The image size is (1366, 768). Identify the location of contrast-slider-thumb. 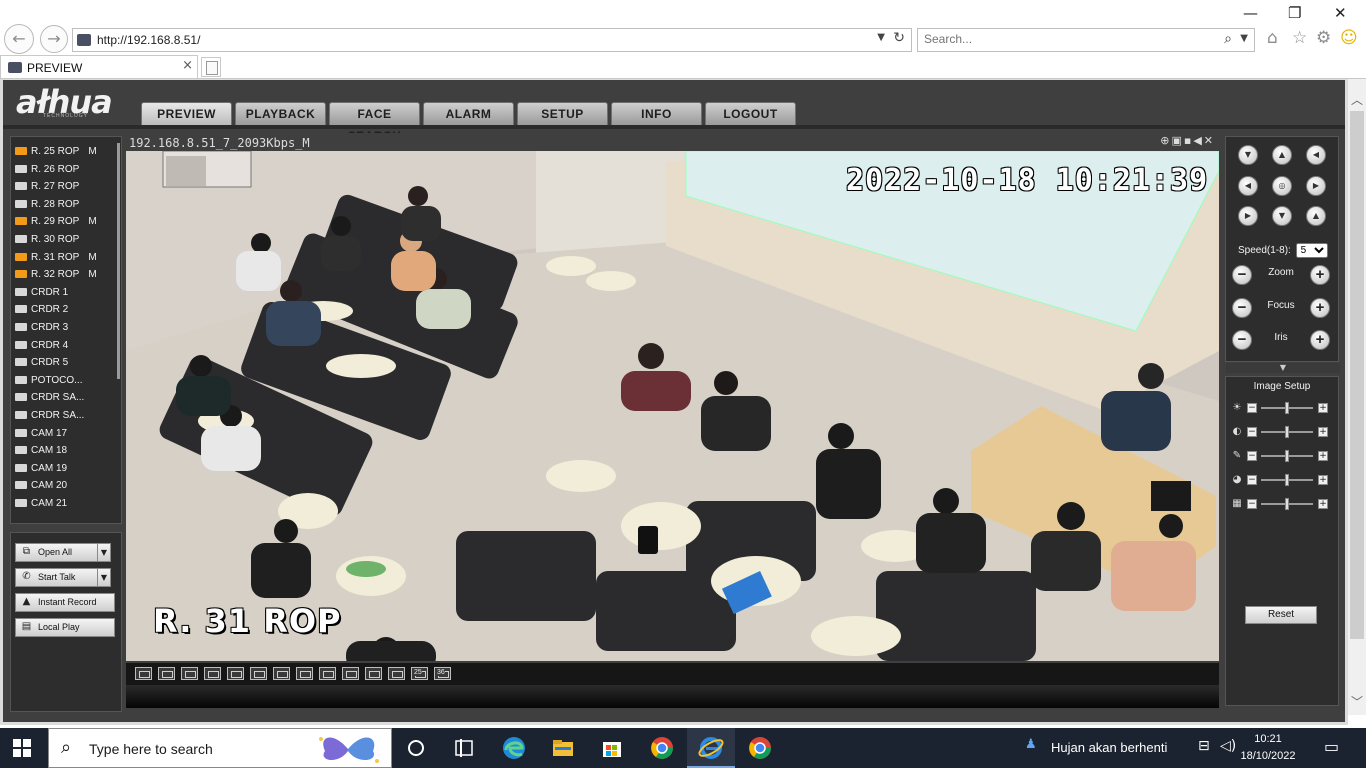
(1287, 432).